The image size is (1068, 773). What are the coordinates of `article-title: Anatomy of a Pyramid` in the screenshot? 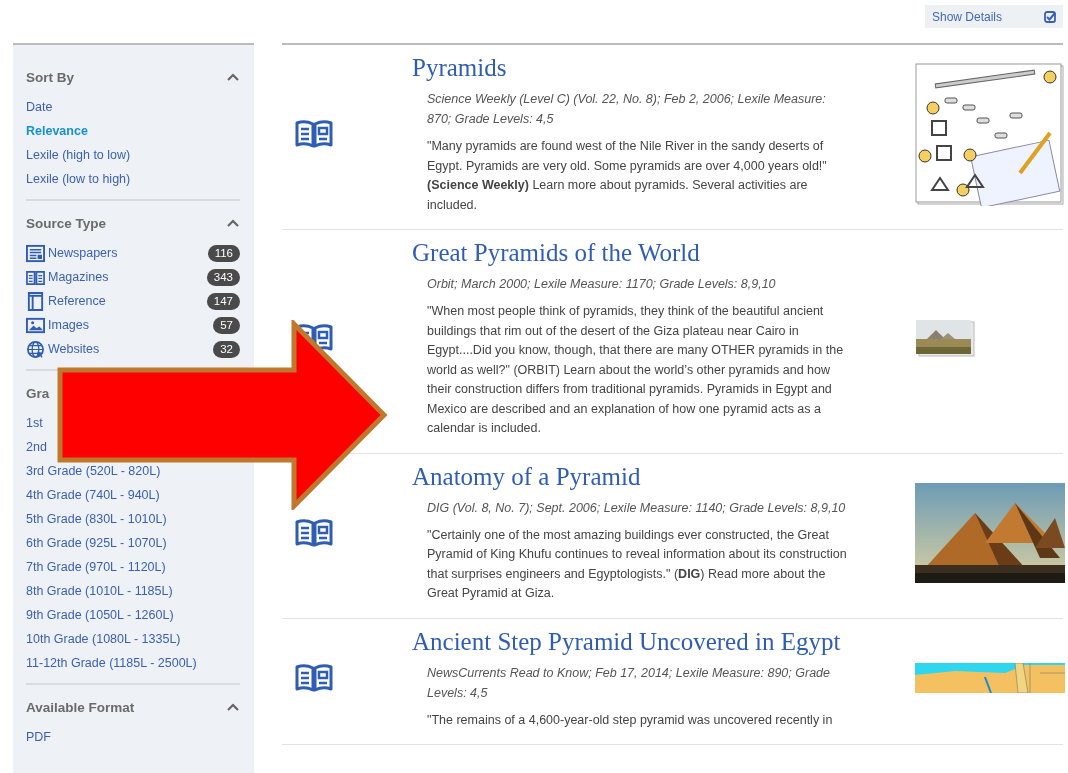 It's located at (648, 476).